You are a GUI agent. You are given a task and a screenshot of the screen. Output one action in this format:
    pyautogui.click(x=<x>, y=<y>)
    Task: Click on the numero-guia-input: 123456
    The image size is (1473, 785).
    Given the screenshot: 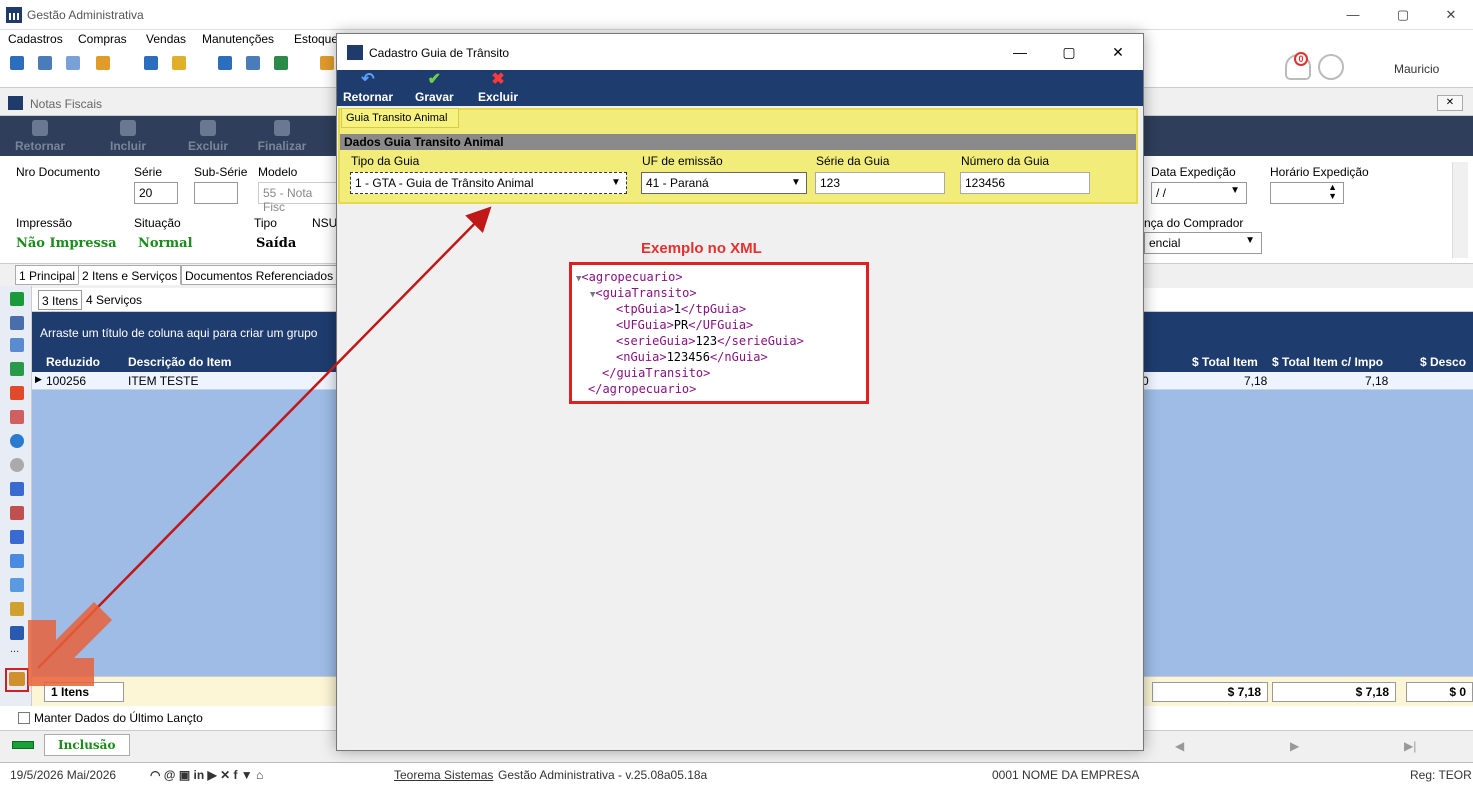 What is the action you would take?
    pyautogui.click(x=1025, y=183)
    